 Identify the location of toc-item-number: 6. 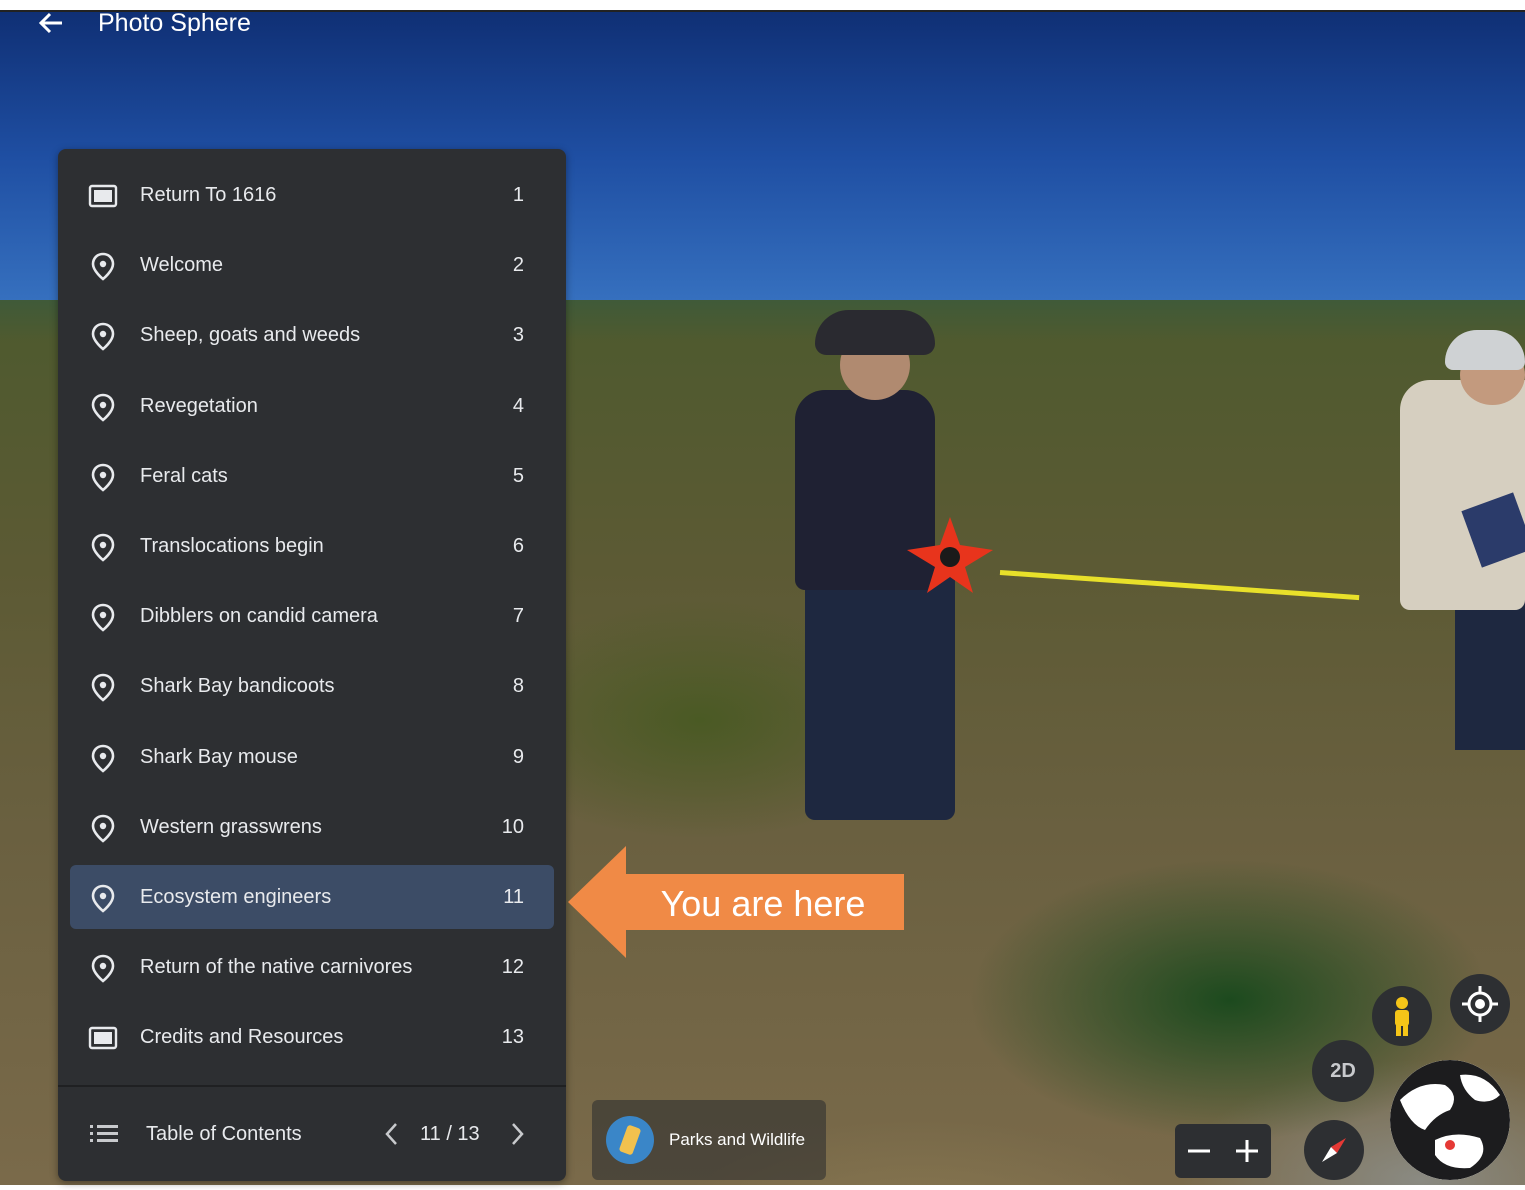
(518, 546).